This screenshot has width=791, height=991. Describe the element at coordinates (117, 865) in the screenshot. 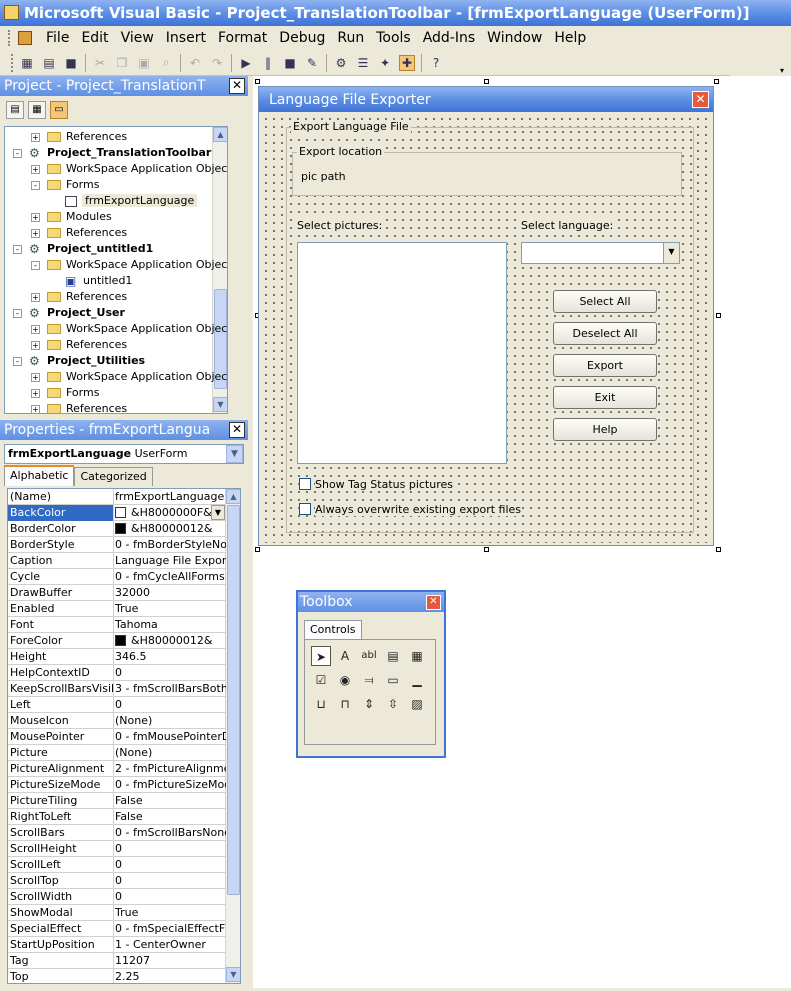

I see `property-row: ScrollLeft 0` at that location.